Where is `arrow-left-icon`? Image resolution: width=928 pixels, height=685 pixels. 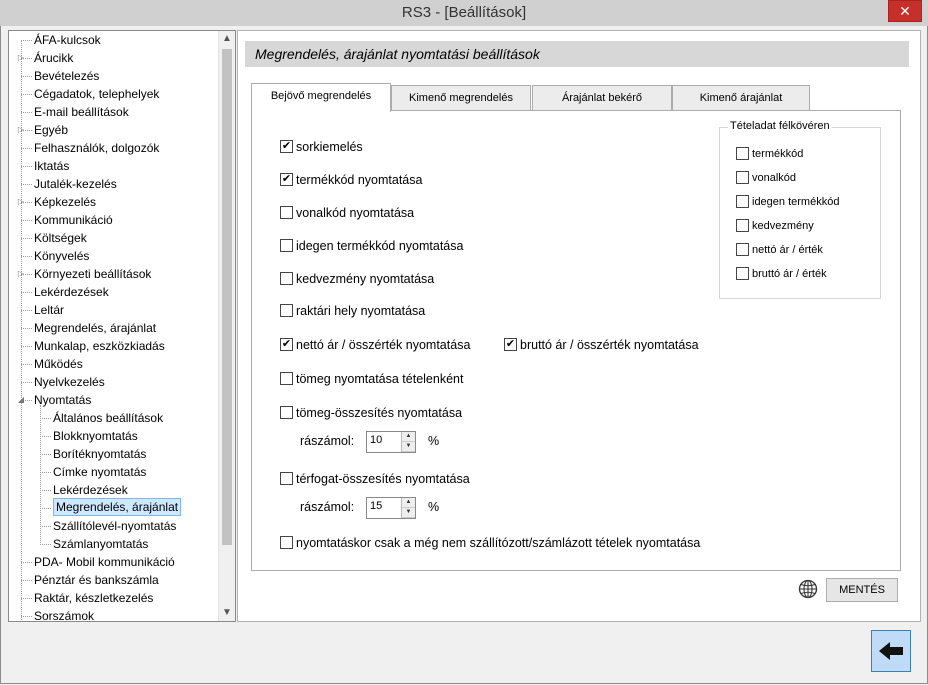 arrow-left-icon is located at coordinates (891, 651).